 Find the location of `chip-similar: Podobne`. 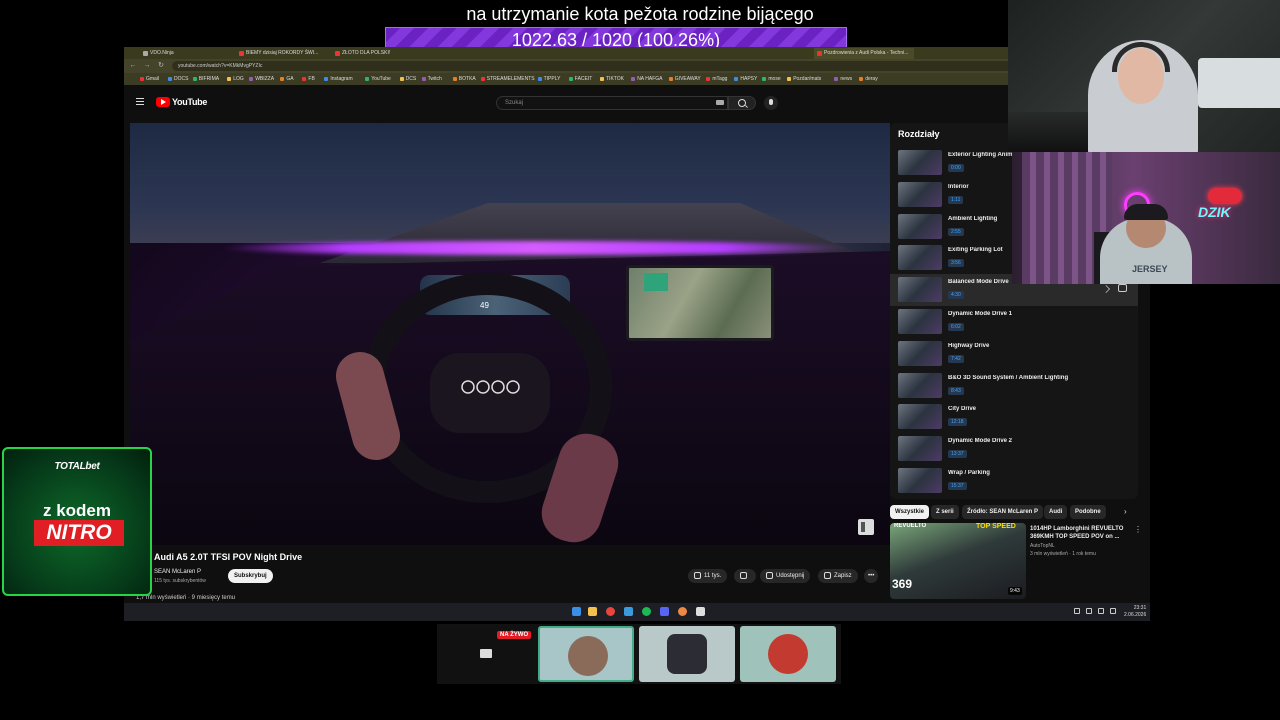

chip-similar: Podobne is located at coordinates (1088, 512).